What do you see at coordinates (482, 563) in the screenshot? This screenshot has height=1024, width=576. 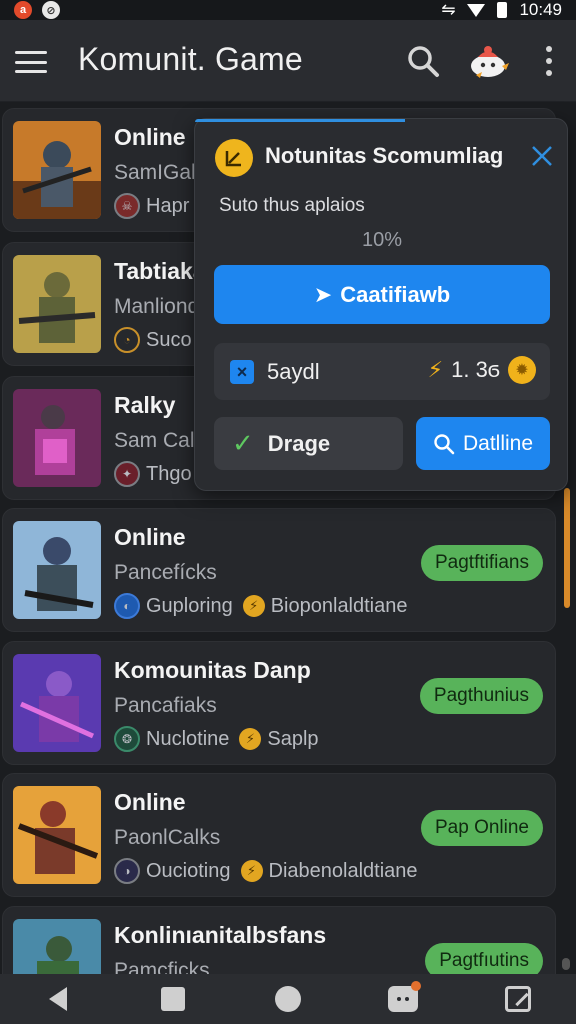 I see `status-badge: Pagtftifians` at bounding box center [482, 563].